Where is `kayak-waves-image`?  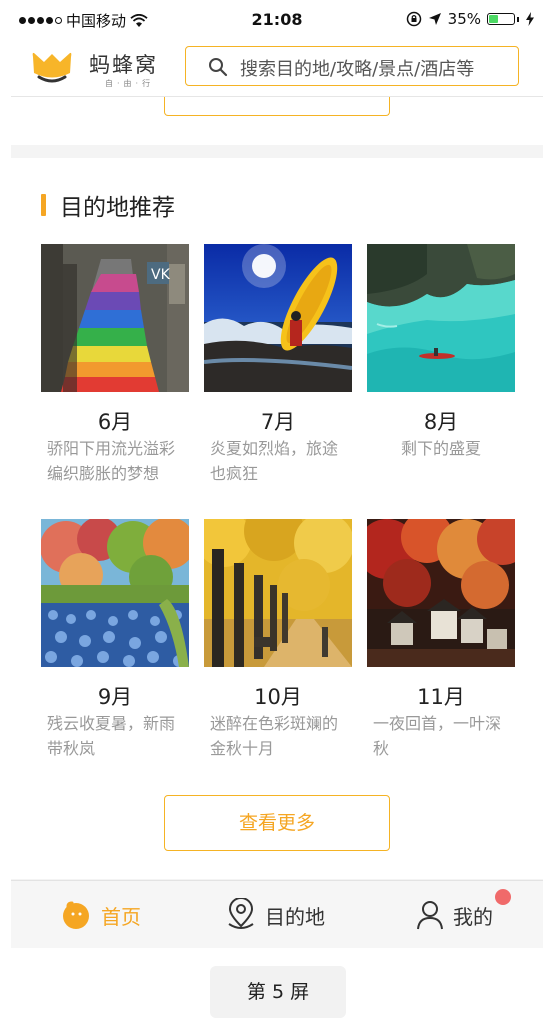 kayak-waves-image is located at coordinates (278, 318).